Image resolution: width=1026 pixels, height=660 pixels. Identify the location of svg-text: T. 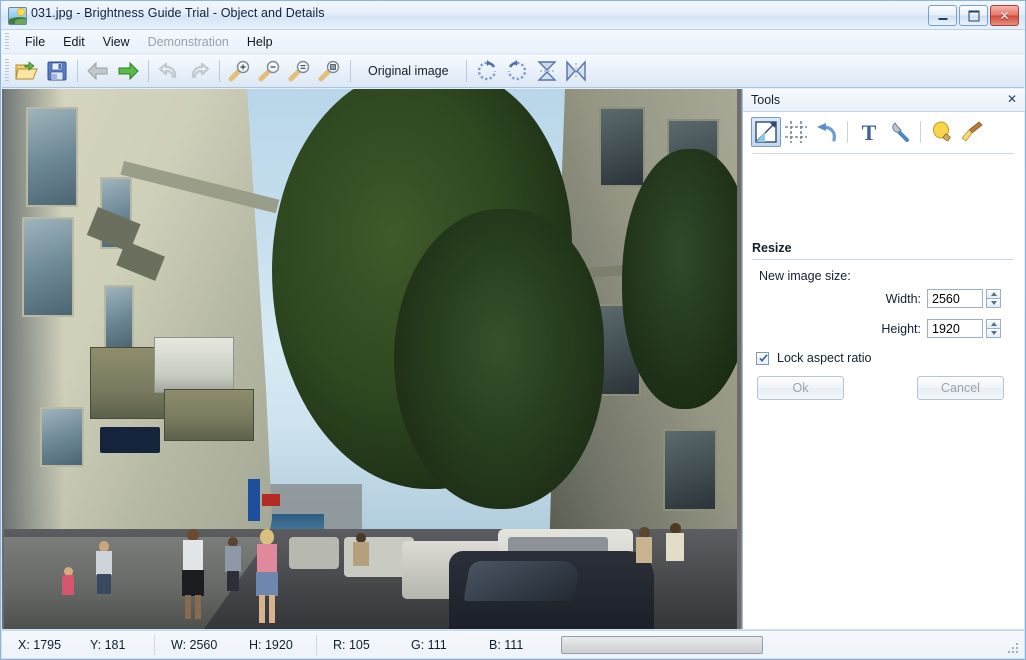
(869, 132).